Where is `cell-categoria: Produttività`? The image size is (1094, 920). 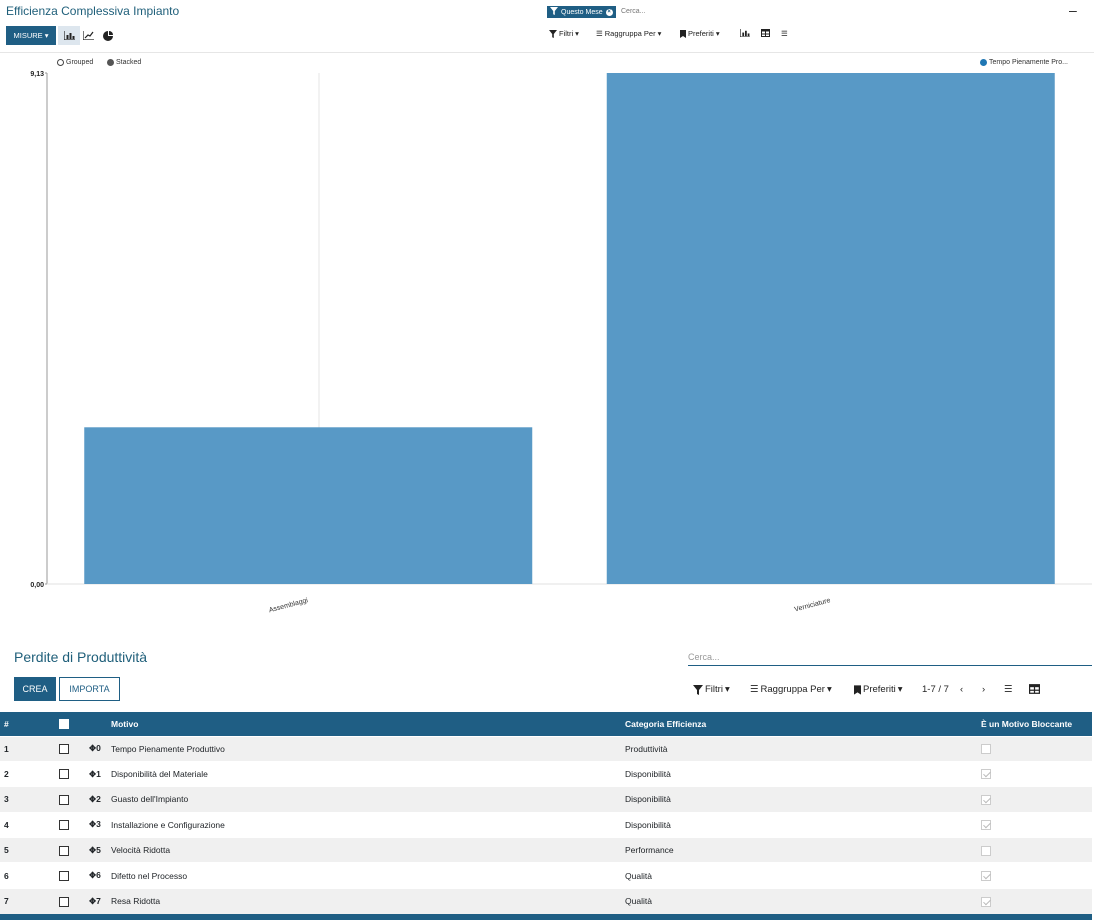 cell-categoria: Produttività is located at coordinates (799, 748).